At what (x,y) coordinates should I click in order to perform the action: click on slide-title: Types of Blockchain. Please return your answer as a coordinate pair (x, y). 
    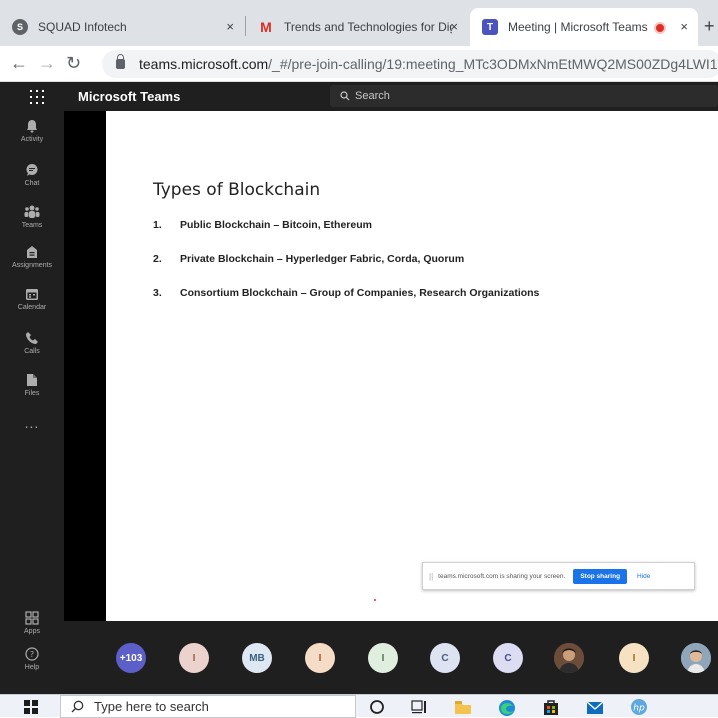
    Looking at the image, I should click on (237, 190).